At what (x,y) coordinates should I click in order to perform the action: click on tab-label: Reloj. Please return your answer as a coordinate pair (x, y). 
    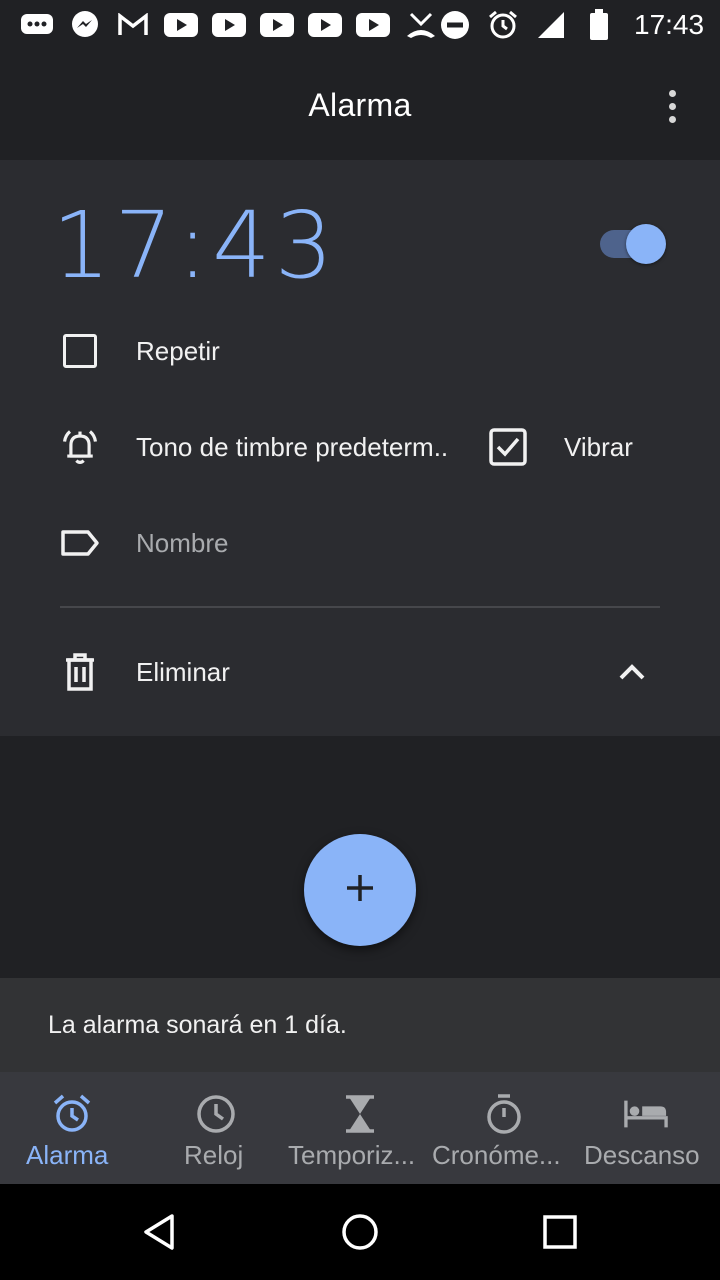
    Looking at the image, I should click on (214, 1155).